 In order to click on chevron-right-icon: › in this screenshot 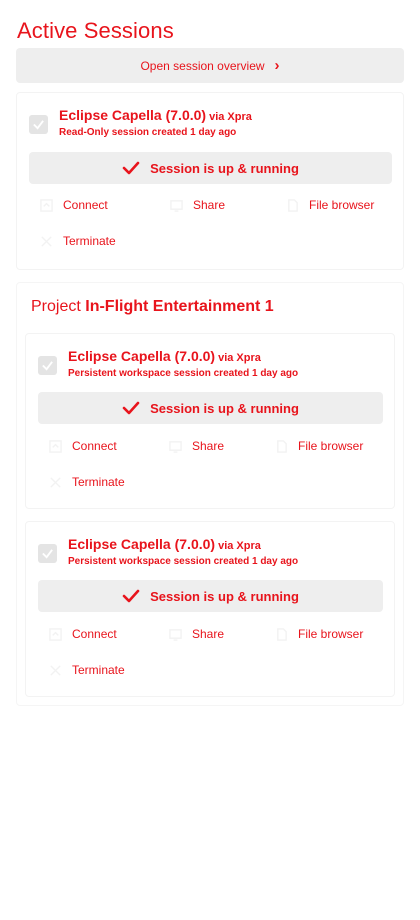, I will do `click(277, 65)`.